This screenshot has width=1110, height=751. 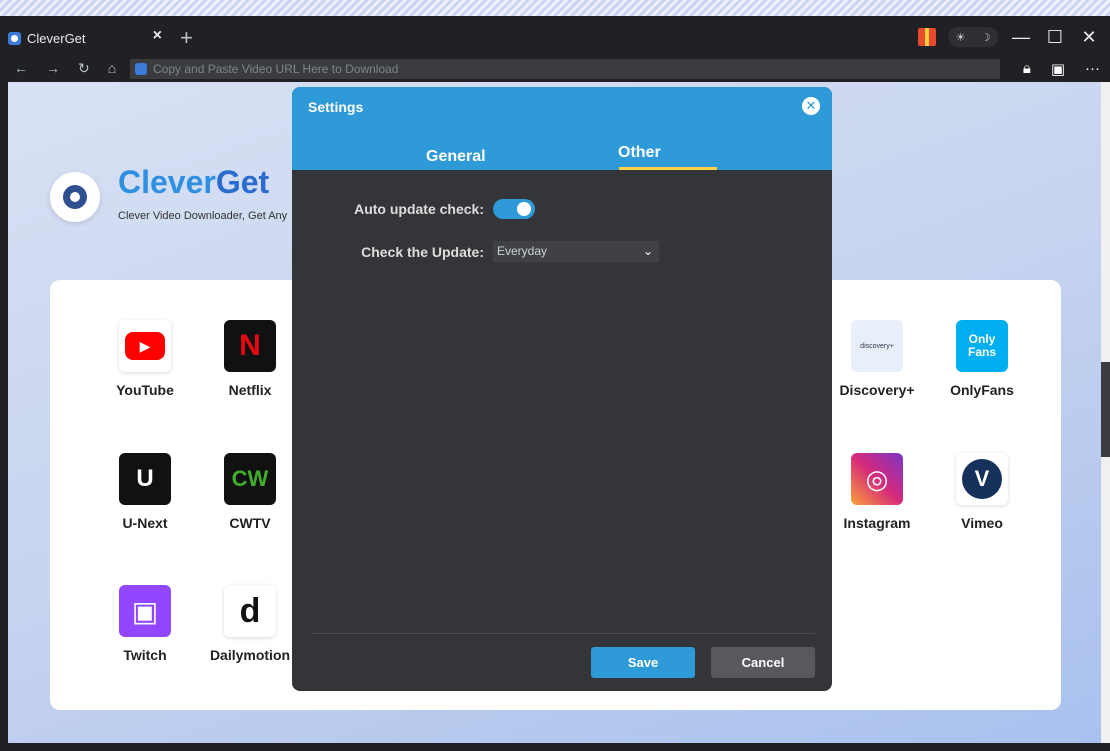 I want to click on twitch-icon: ▣, so click(x=145, y=611).